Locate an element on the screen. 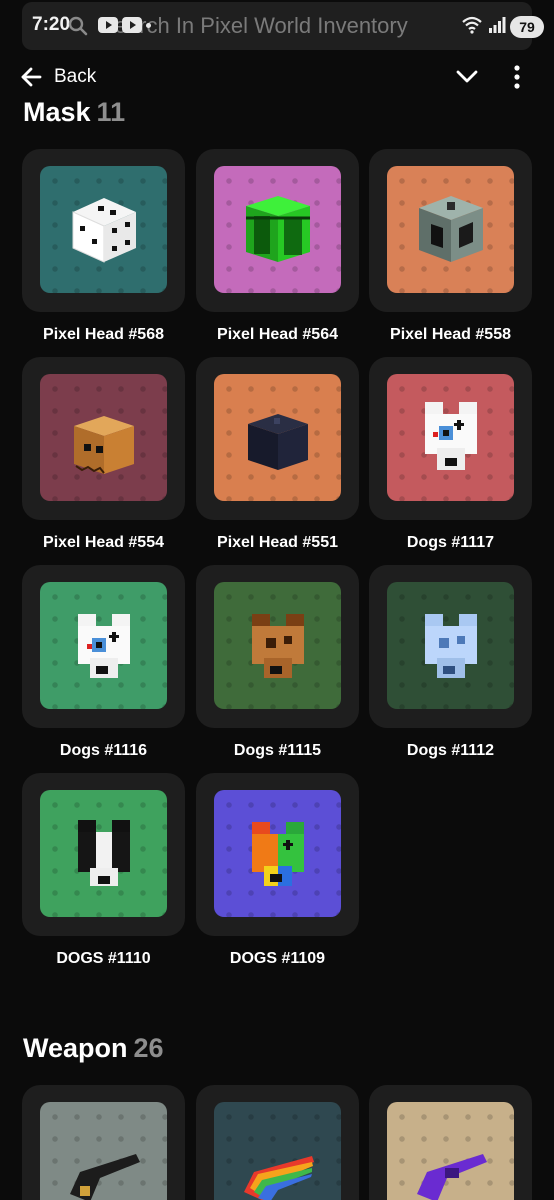 This screenshot has width=554, height=1200. brown-dog-icon is located at coordinates (278, 646).